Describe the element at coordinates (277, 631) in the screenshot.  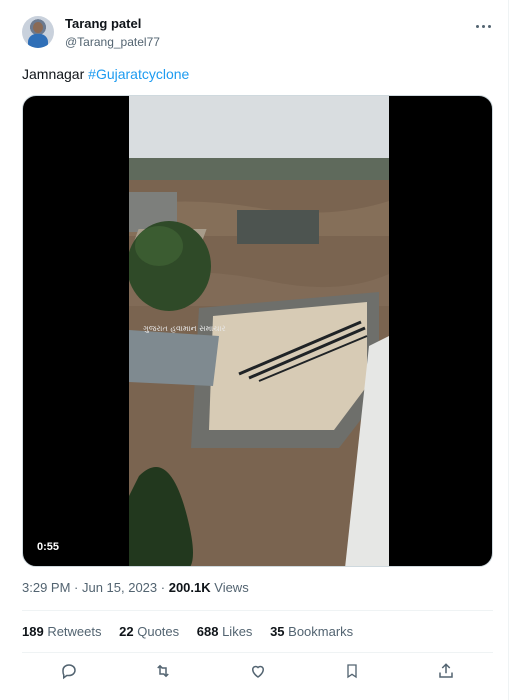
I see `bookmarks-count: 35` at that location.